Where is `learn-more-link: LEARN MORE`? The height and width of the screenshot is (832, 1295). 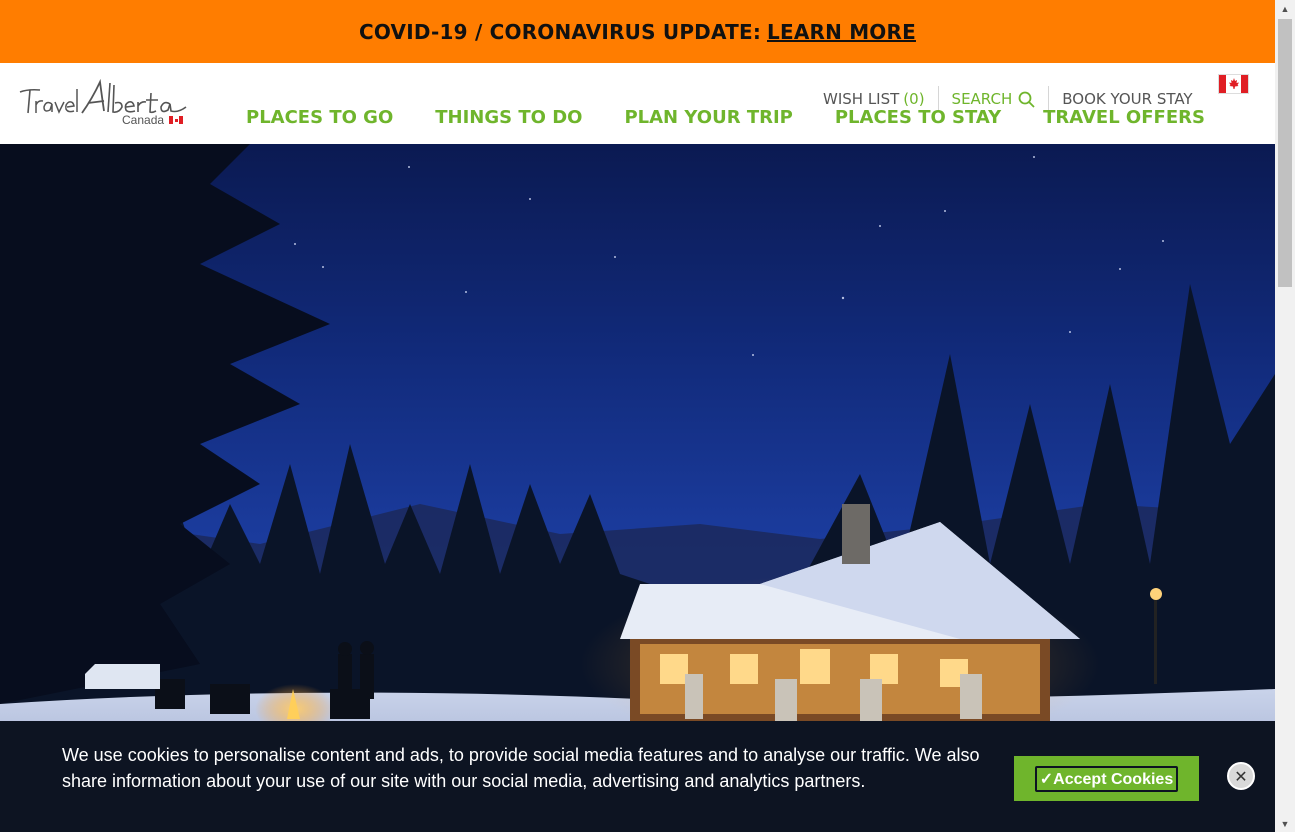 learn-more-link: LEARN MORE is located at coordinates (841, 32).